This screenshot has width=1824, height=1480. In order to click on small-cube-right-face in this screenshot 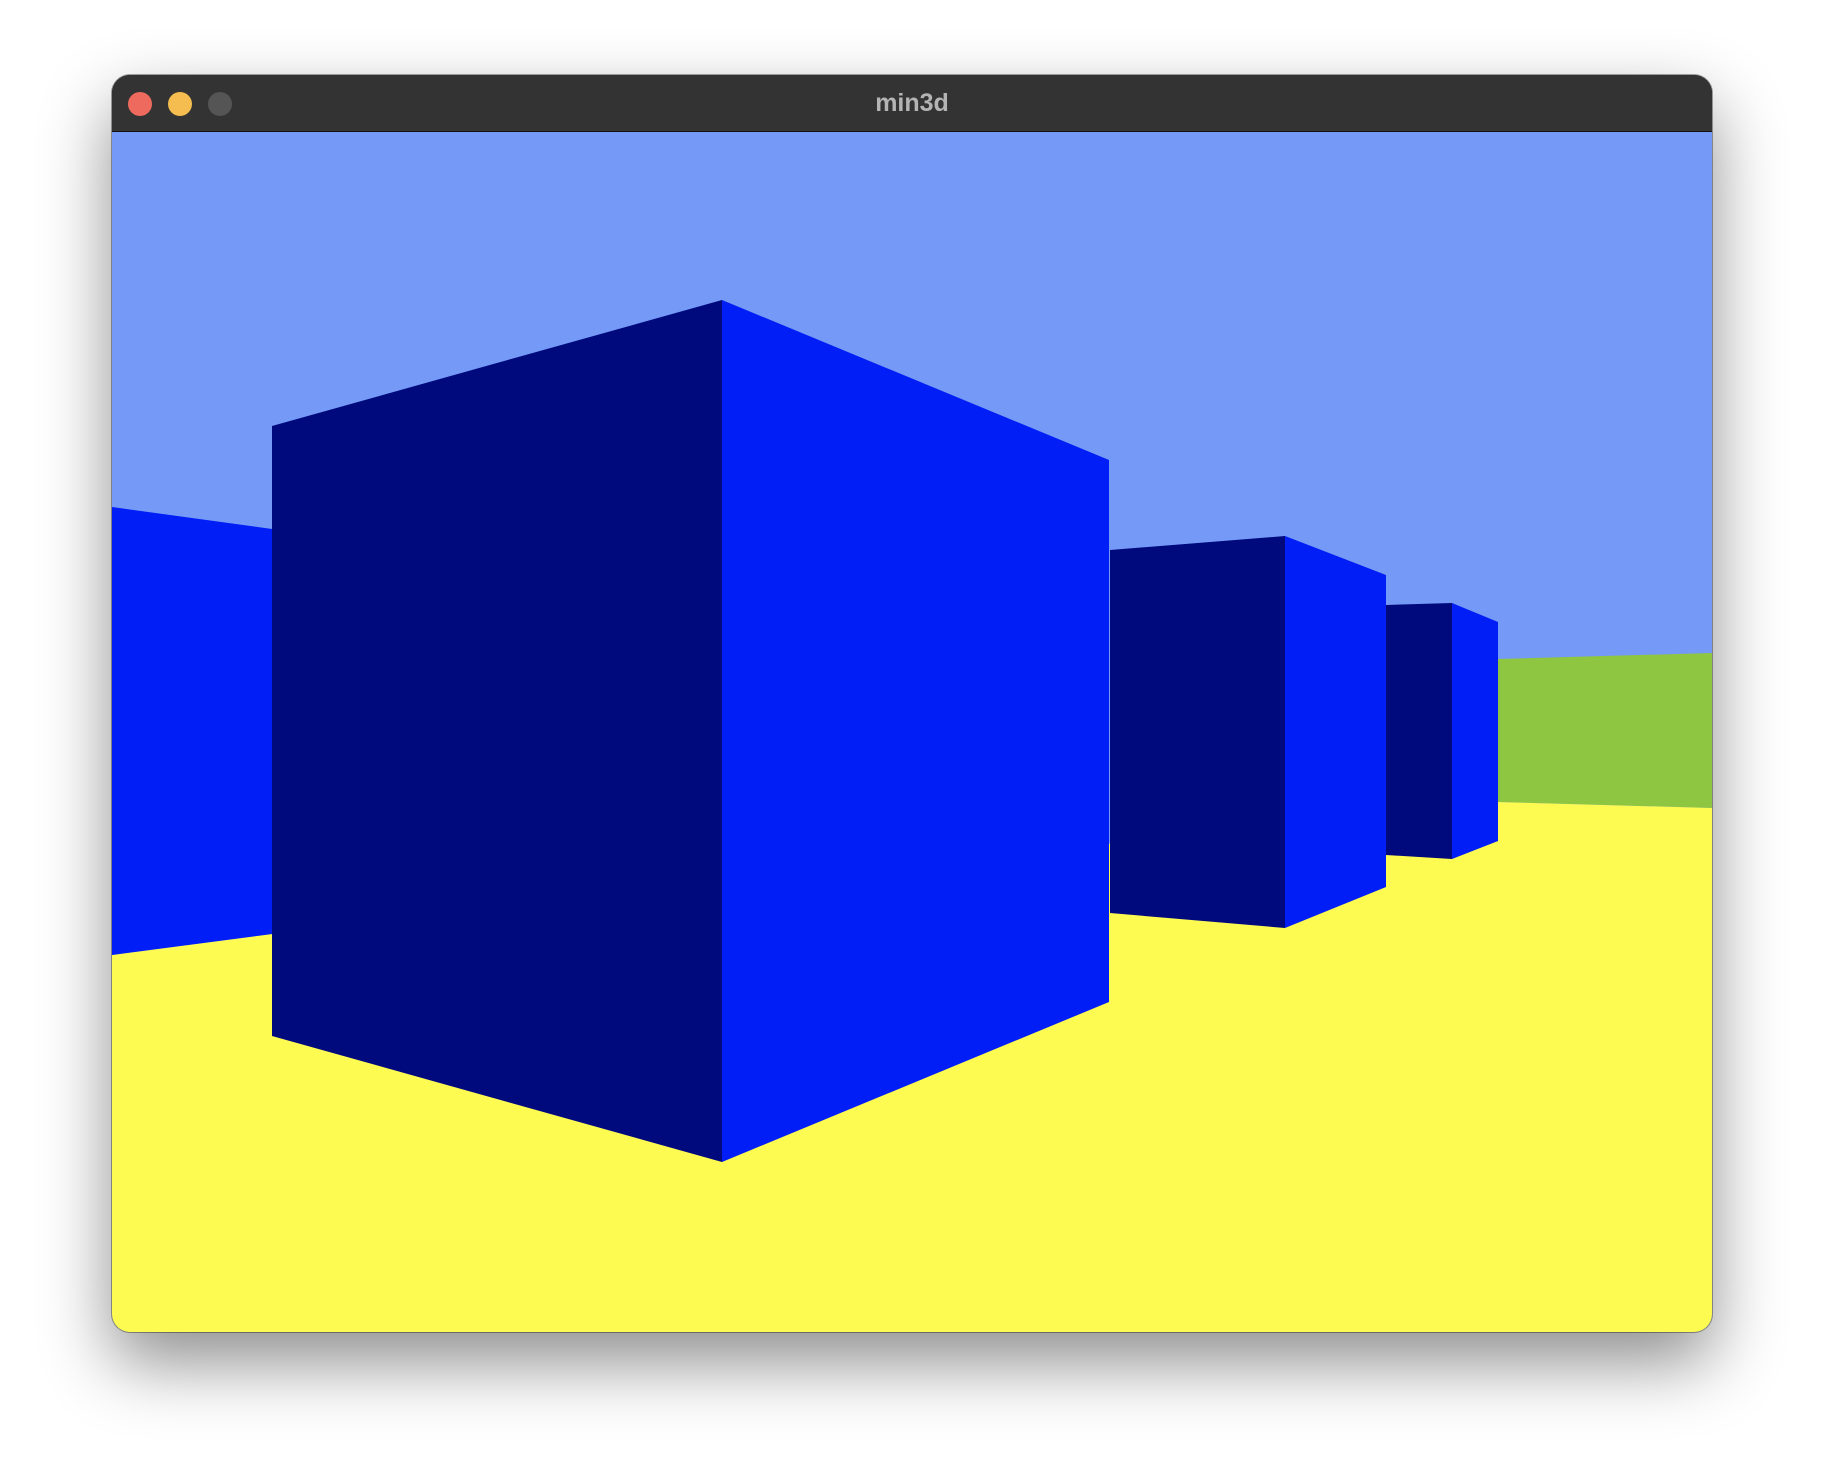, I will do `click(1475, 731)`.